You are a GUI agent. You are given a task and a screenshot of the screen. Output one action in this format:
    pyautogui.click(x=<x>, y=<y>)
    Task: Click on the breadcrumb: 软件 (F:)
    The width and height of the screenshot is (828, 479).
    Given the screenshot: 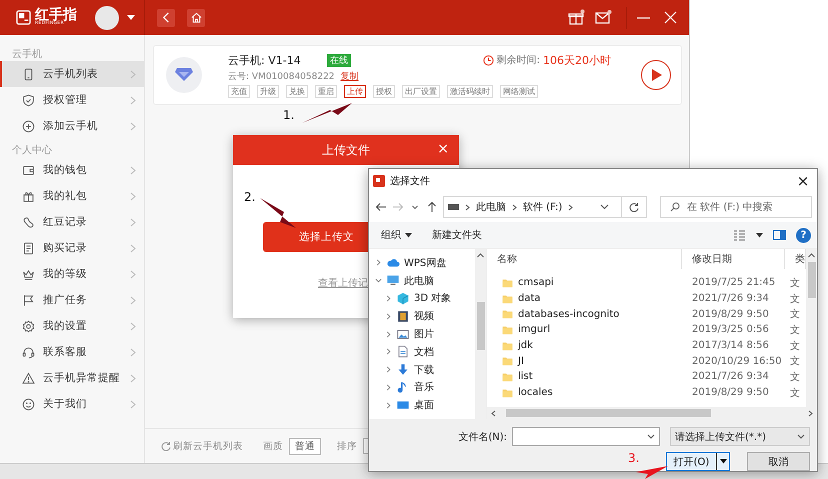 What is the action you would take?
    pyautogui.click(x=542, y=207)
    